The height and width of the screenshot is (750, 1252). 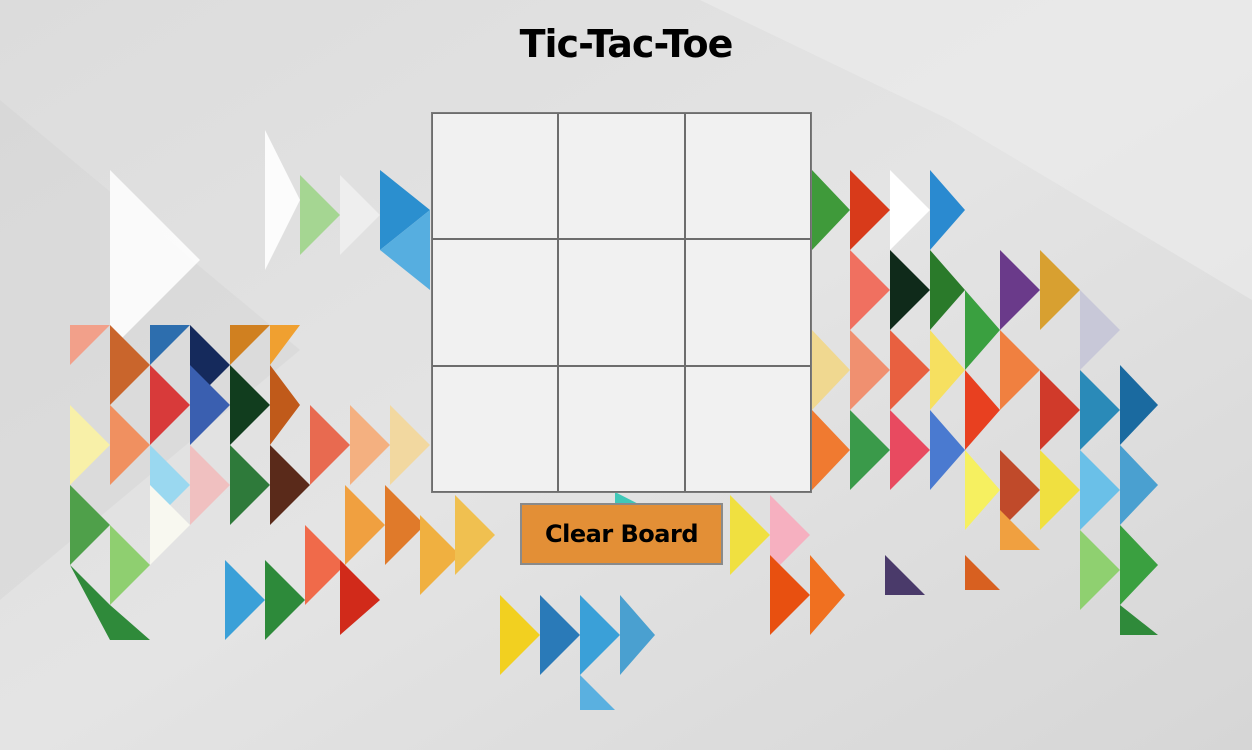 What do you see at coordinates (621, 534) in the screenshot?
I see `clear-board-button: Clear Board` at bounding box center [621, 534].